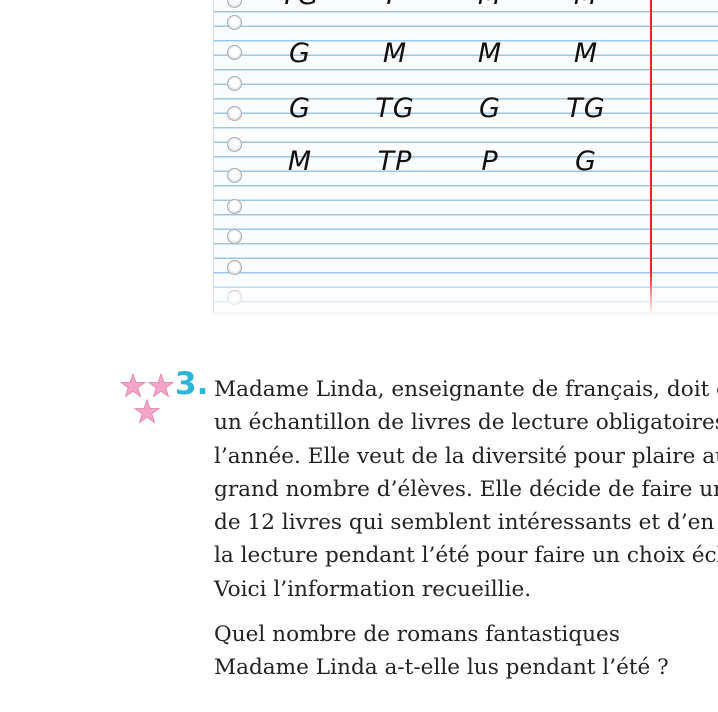 The width and height of the screenshot is (718, 712). What do you see at coordinates (395, 161) in the screenshot?
I see `handwritten-cell: TP` at bounding box center [395, 161].